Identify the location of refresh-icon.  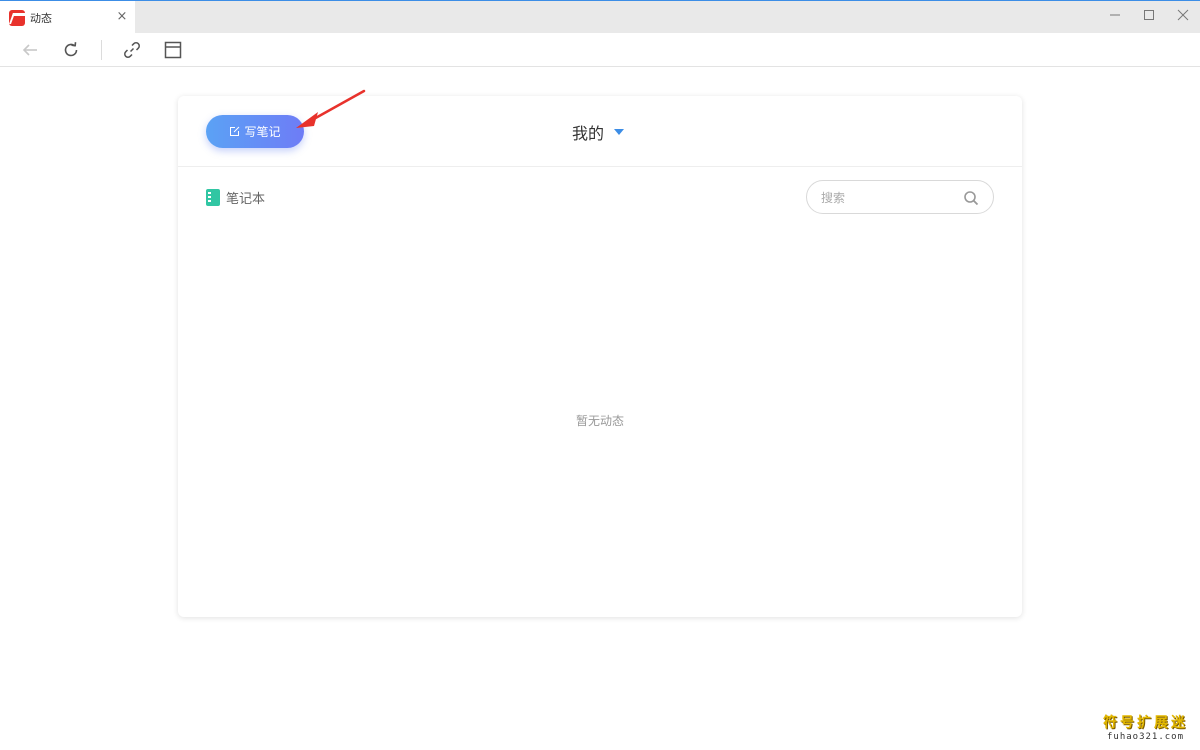
(71, 49).